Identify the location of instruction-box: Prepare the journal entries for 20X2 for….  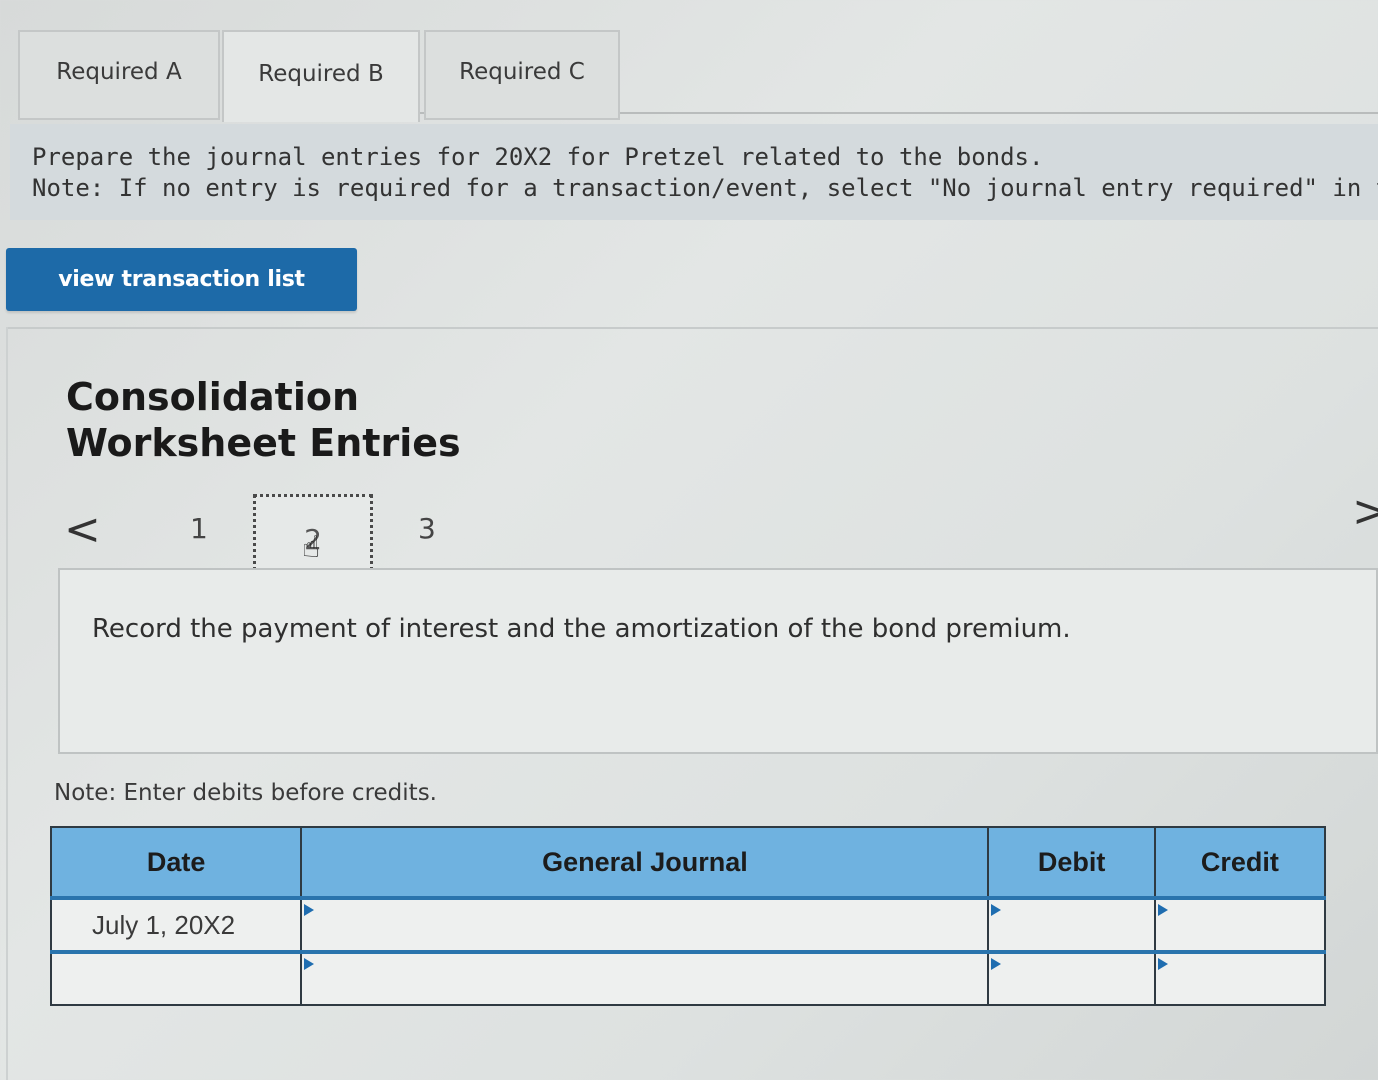
(694, 172).